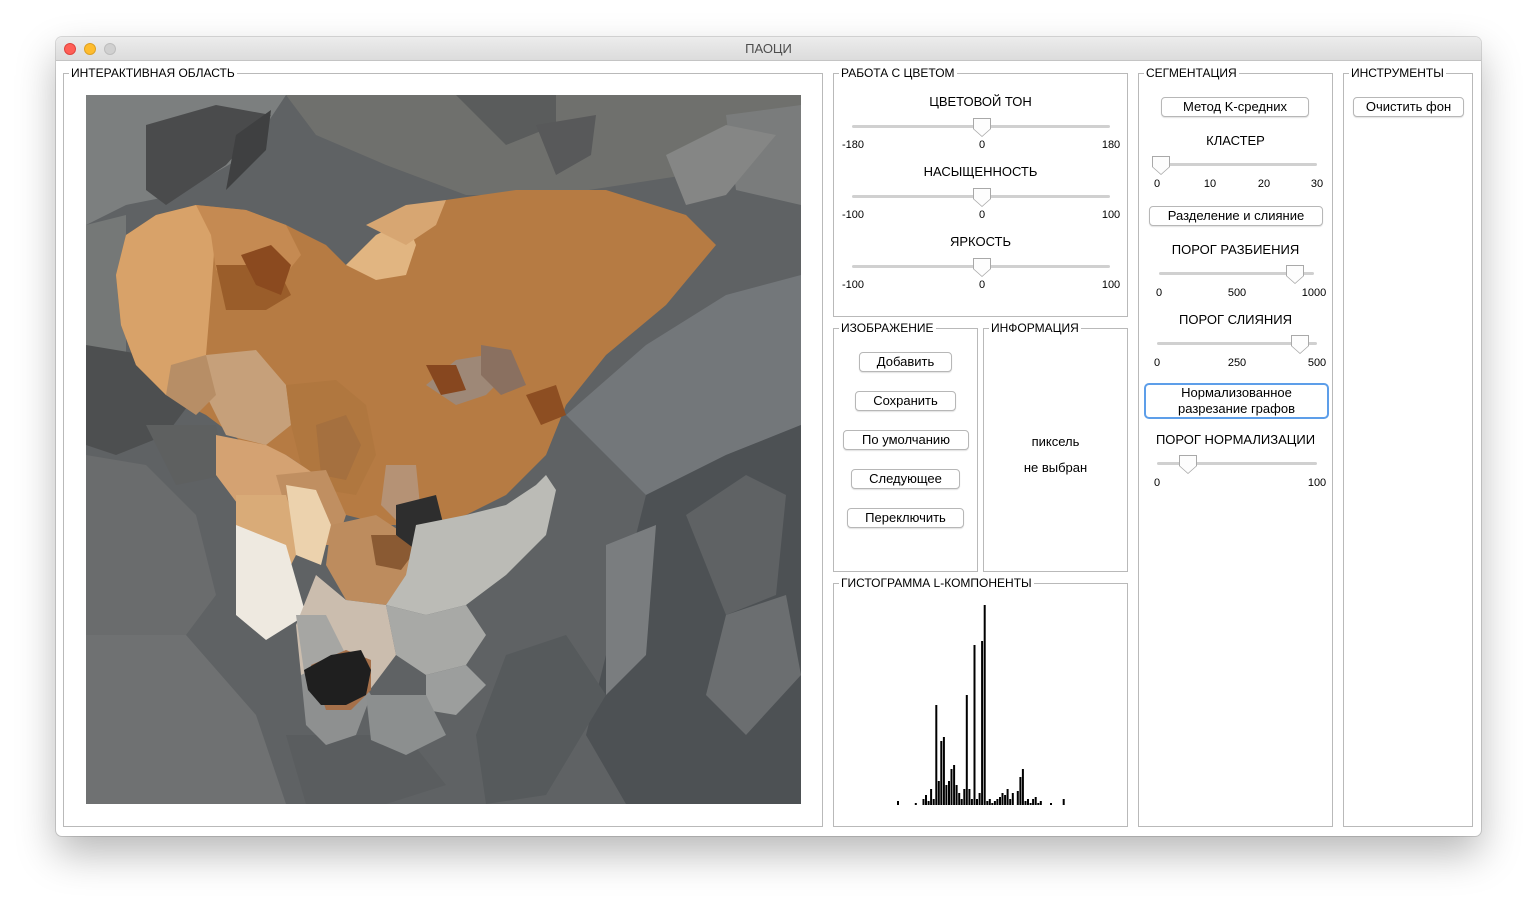 The image size is (1537, 912). I want to click on cluster-tick-0: 0, so click(1157, 184).